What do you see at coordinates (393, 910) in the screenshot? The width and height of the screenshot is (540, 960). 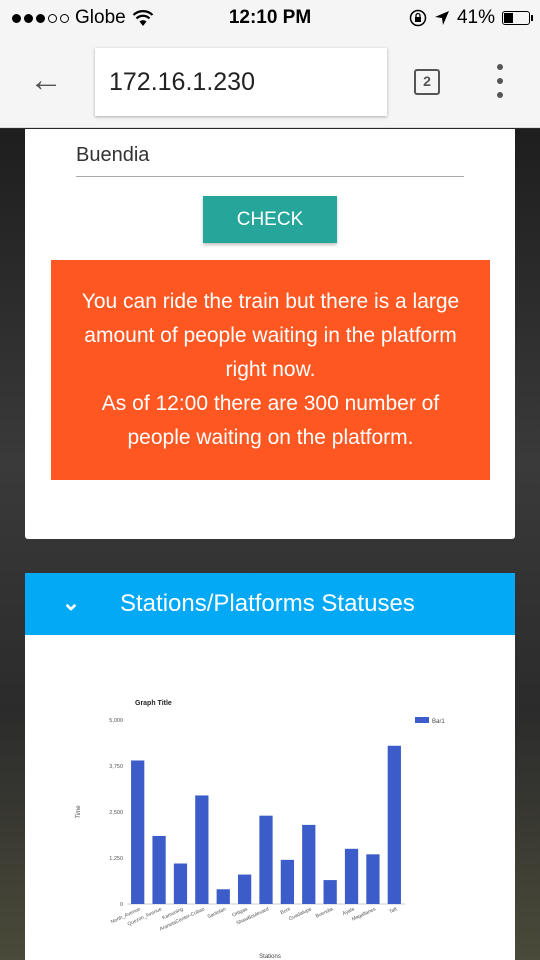 I see `x-tick-label: Taft` at bounding box center [393, 910].